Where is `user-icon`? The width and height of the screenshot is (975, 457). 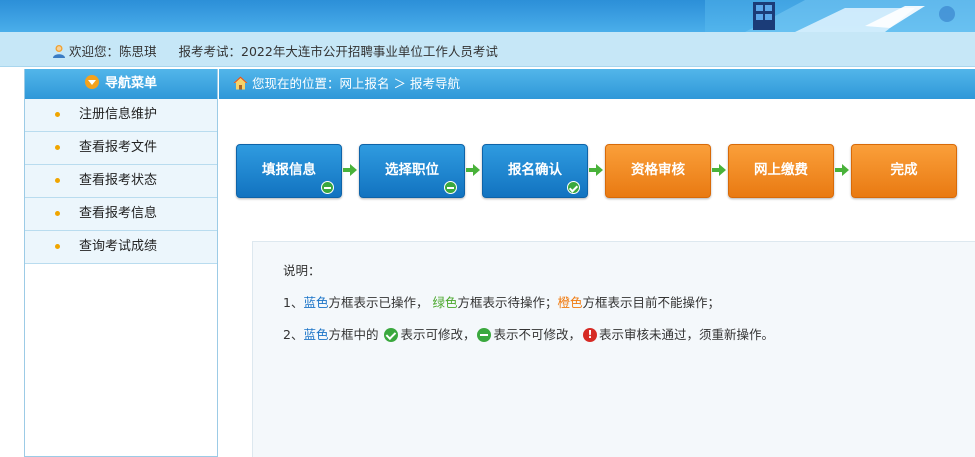
user-icon is located at coordinates (59, 51).